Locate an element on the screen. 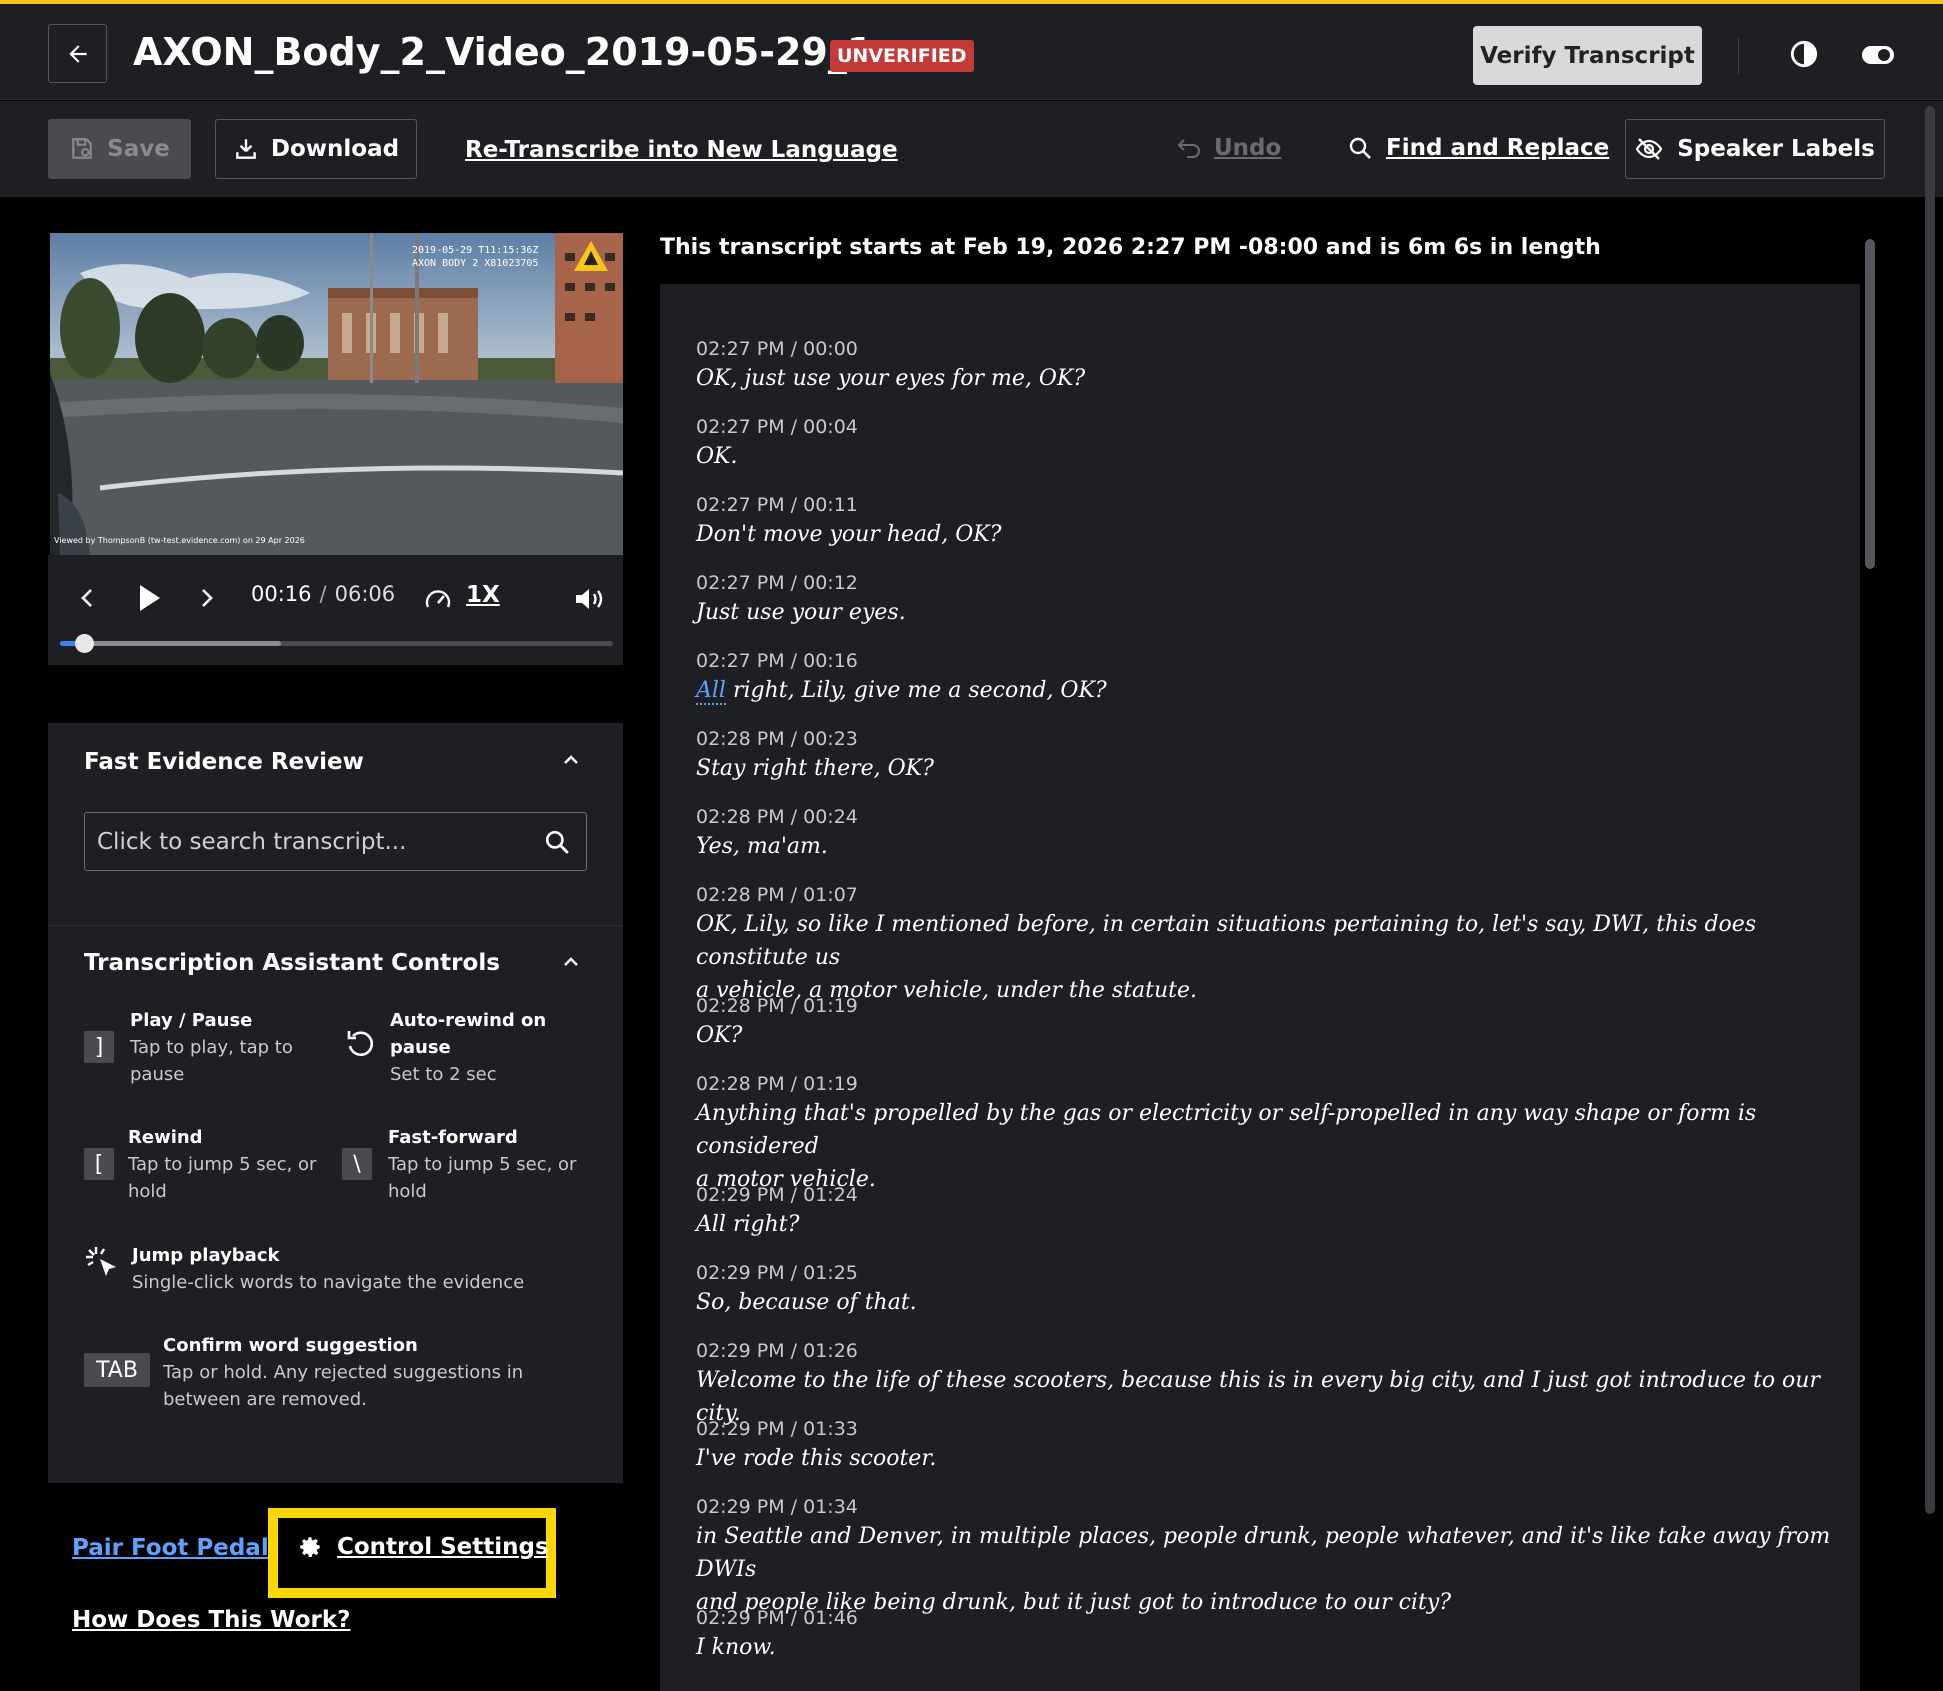 The image size is (1943, 1691). segment-text: So, because of that. is located at coordinates (1266, 1302).